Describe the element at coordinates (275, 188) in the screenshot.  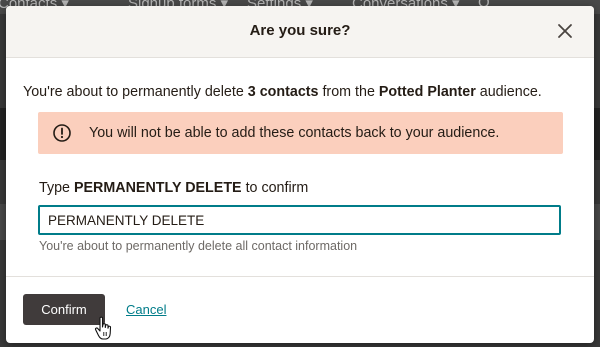
I see `label-suffix: to confirm` at that location.